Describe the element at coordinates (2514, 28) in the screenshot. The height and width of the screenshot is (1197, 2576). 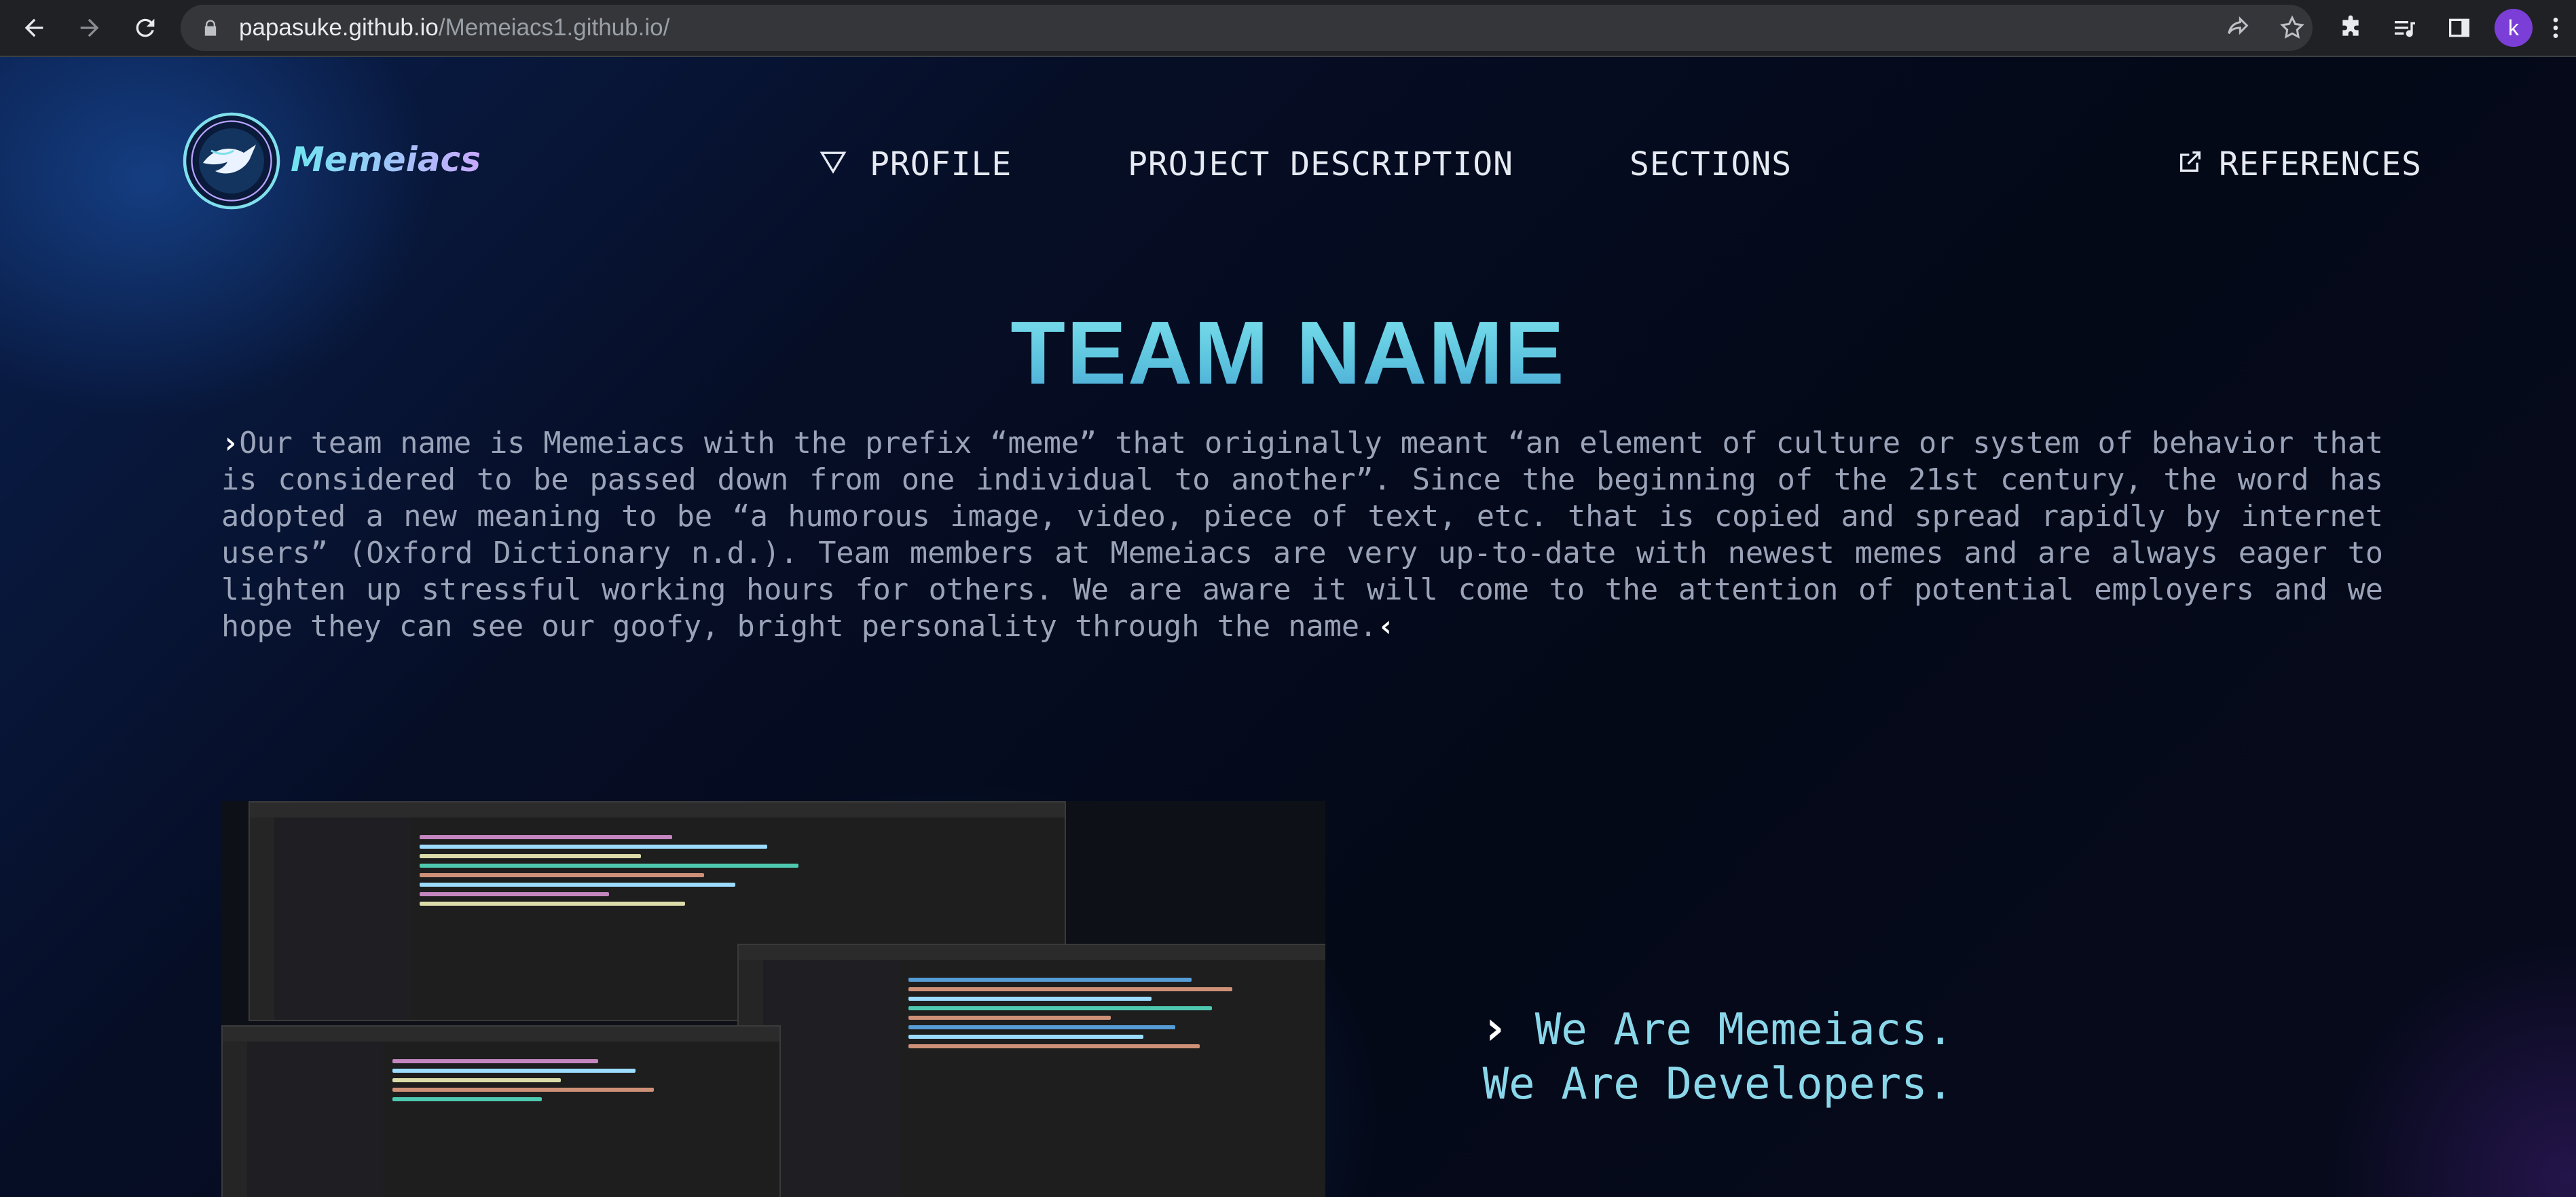
I see `profile-avatar: k` at that location.